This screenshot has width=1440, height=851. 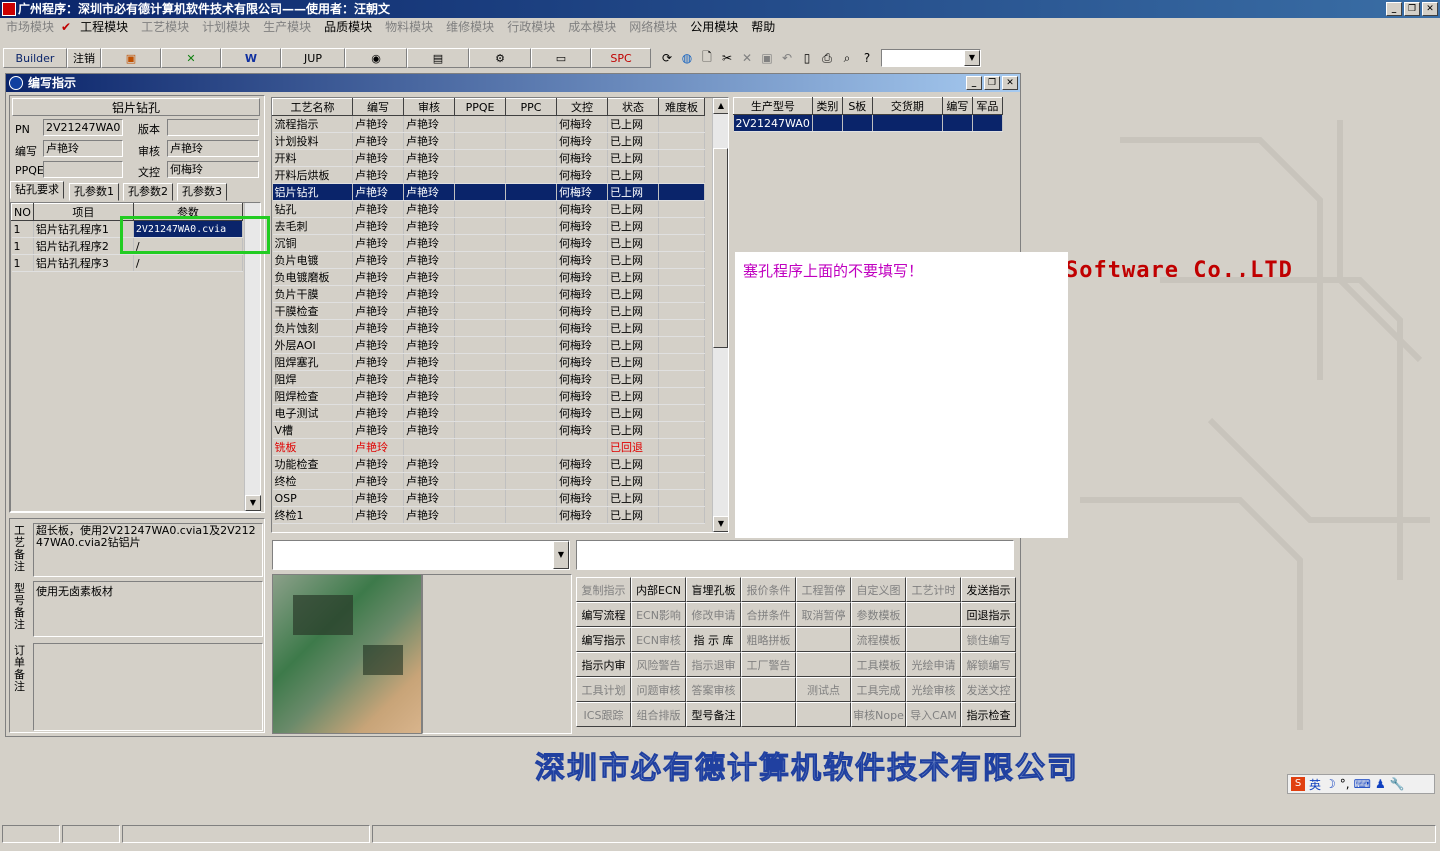 What do you see at coordinates (83, 127) in the screenshot?
I see `pn-field: 2V21247WA0` at bounding box center [83, 127].